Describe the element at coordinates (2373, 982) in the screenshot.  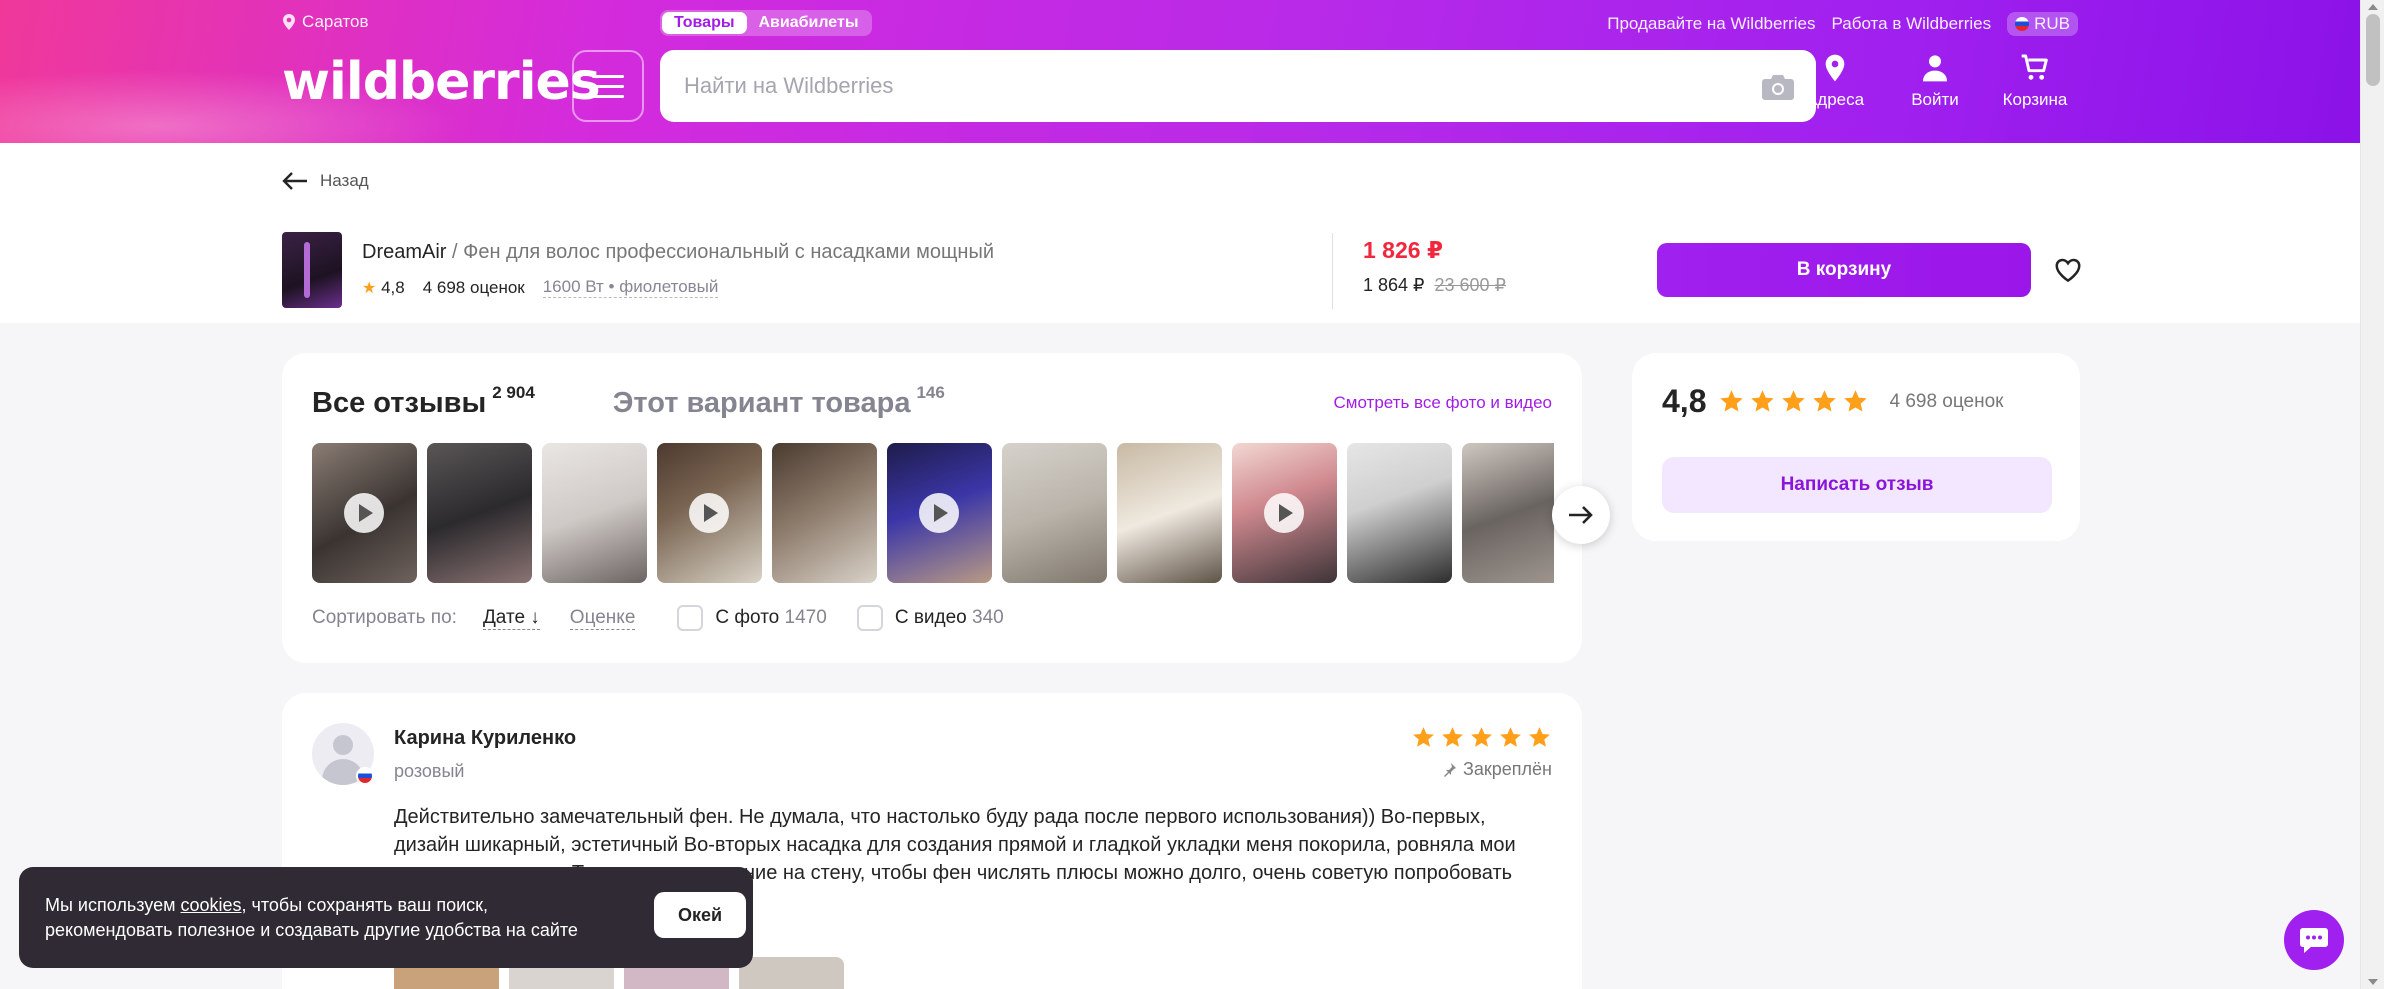
I see `scroll-down-icon` at that location.